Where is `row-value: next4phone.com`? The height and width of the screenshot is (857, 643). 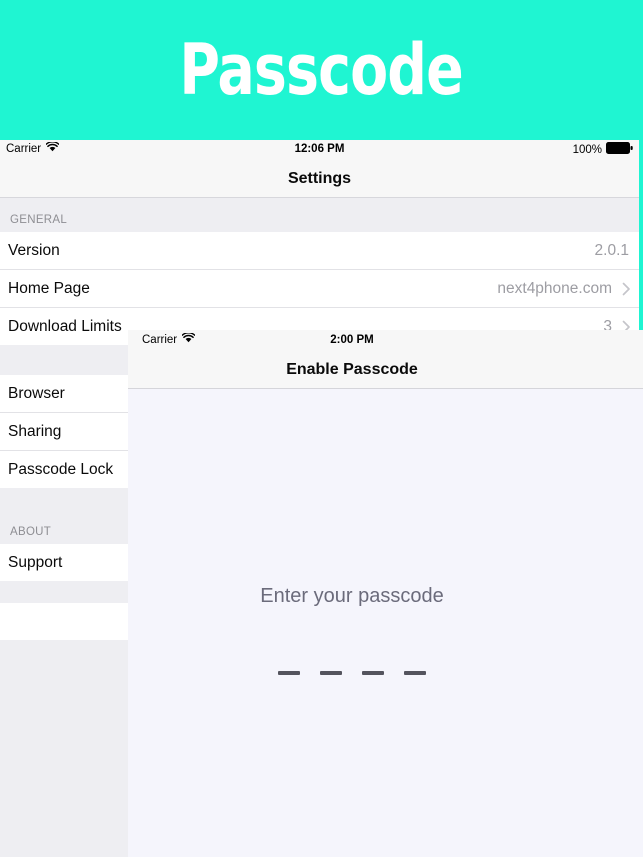
row-value: next4phone.com is located at coordinates (554, 288).